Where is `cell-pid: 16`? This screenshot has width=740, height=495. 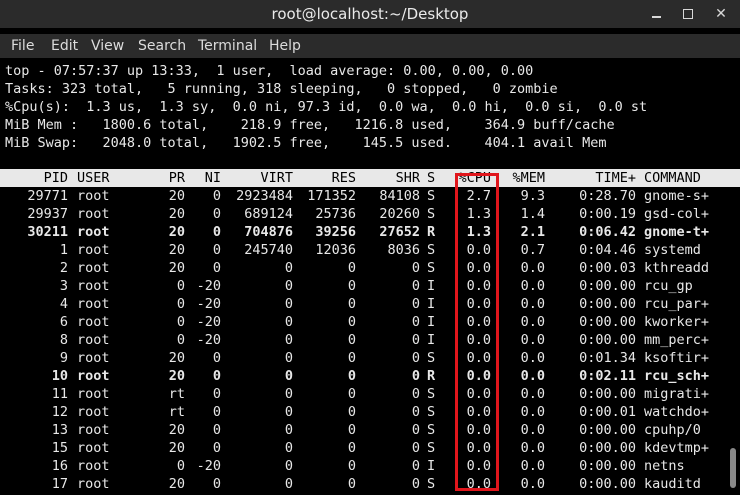 cell-pid: 16 is located at coordinates (59, 466).